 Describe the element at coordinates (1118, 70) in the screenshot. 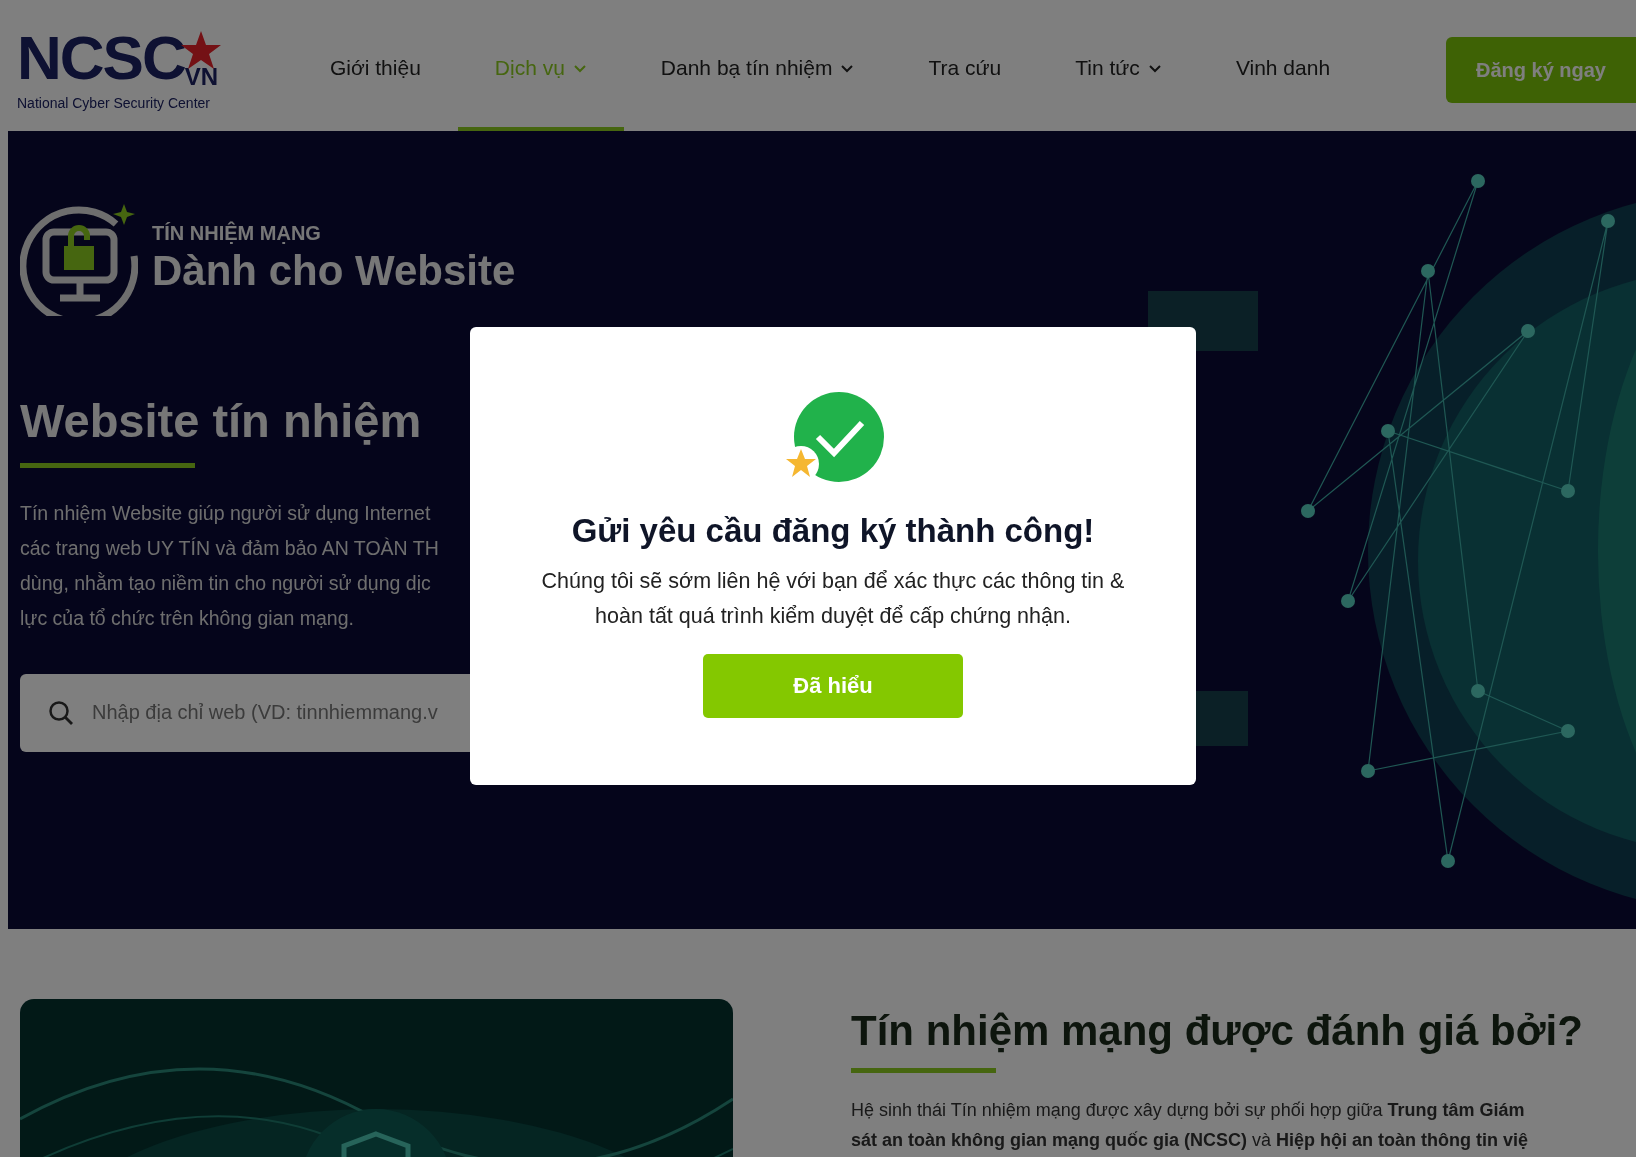

I see `nav-link: Tin tức` at that location.